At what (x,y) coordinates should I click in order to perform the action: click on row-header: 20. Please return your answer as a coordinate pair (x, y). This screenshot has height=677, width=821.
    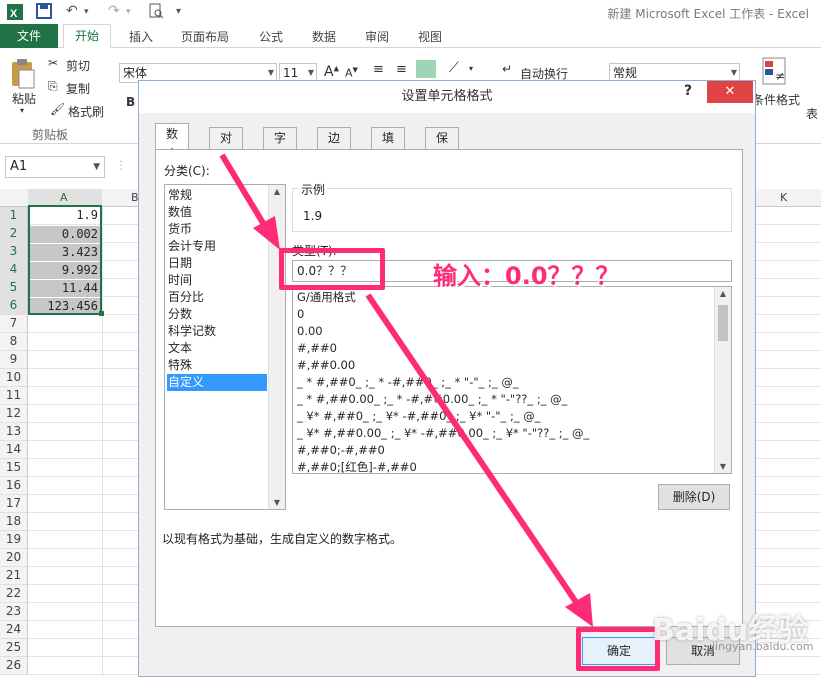
    Looking at the image, I should click on (14, 558).